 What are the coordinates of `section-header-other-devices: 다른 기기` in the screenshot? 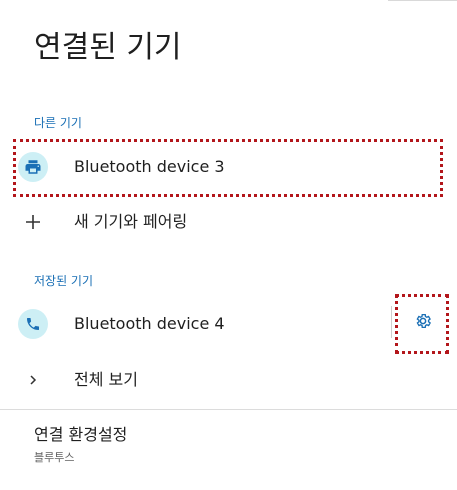 It's located at (58, 123).